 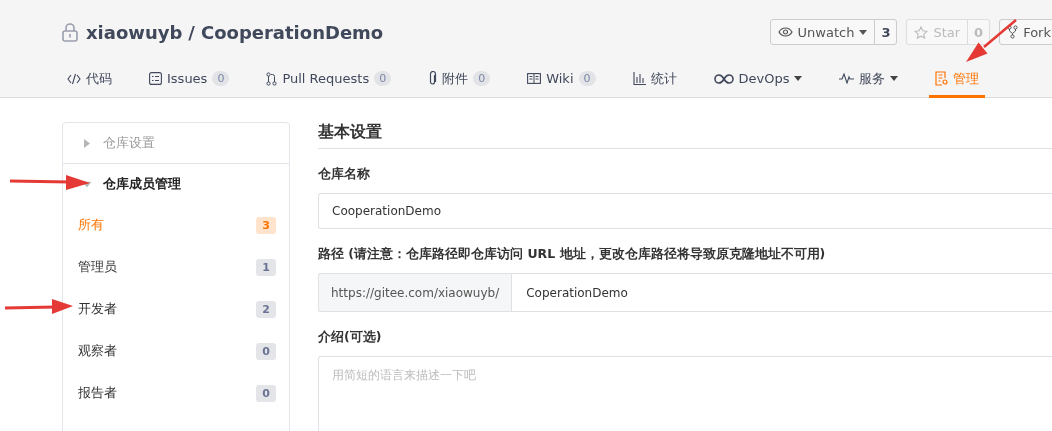 What do you see at coordinates (723, 78) in the screenshot?
I see `infinity-icon` at bounding box center [723, 78].